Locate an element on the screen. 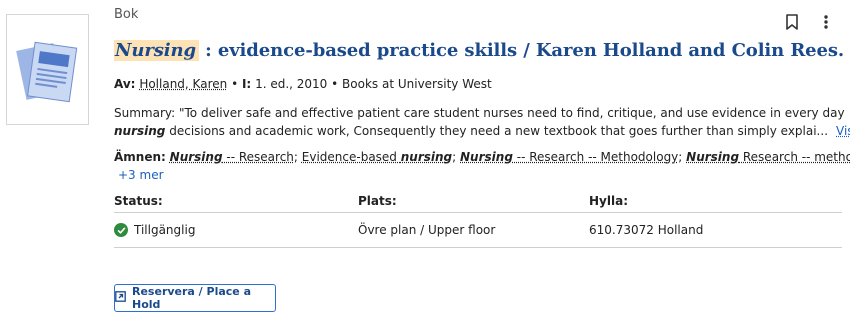 The width and height of the screenshot is (850, 323). subject-link: Evidence-based nursing is located at coordinates (377, 157).